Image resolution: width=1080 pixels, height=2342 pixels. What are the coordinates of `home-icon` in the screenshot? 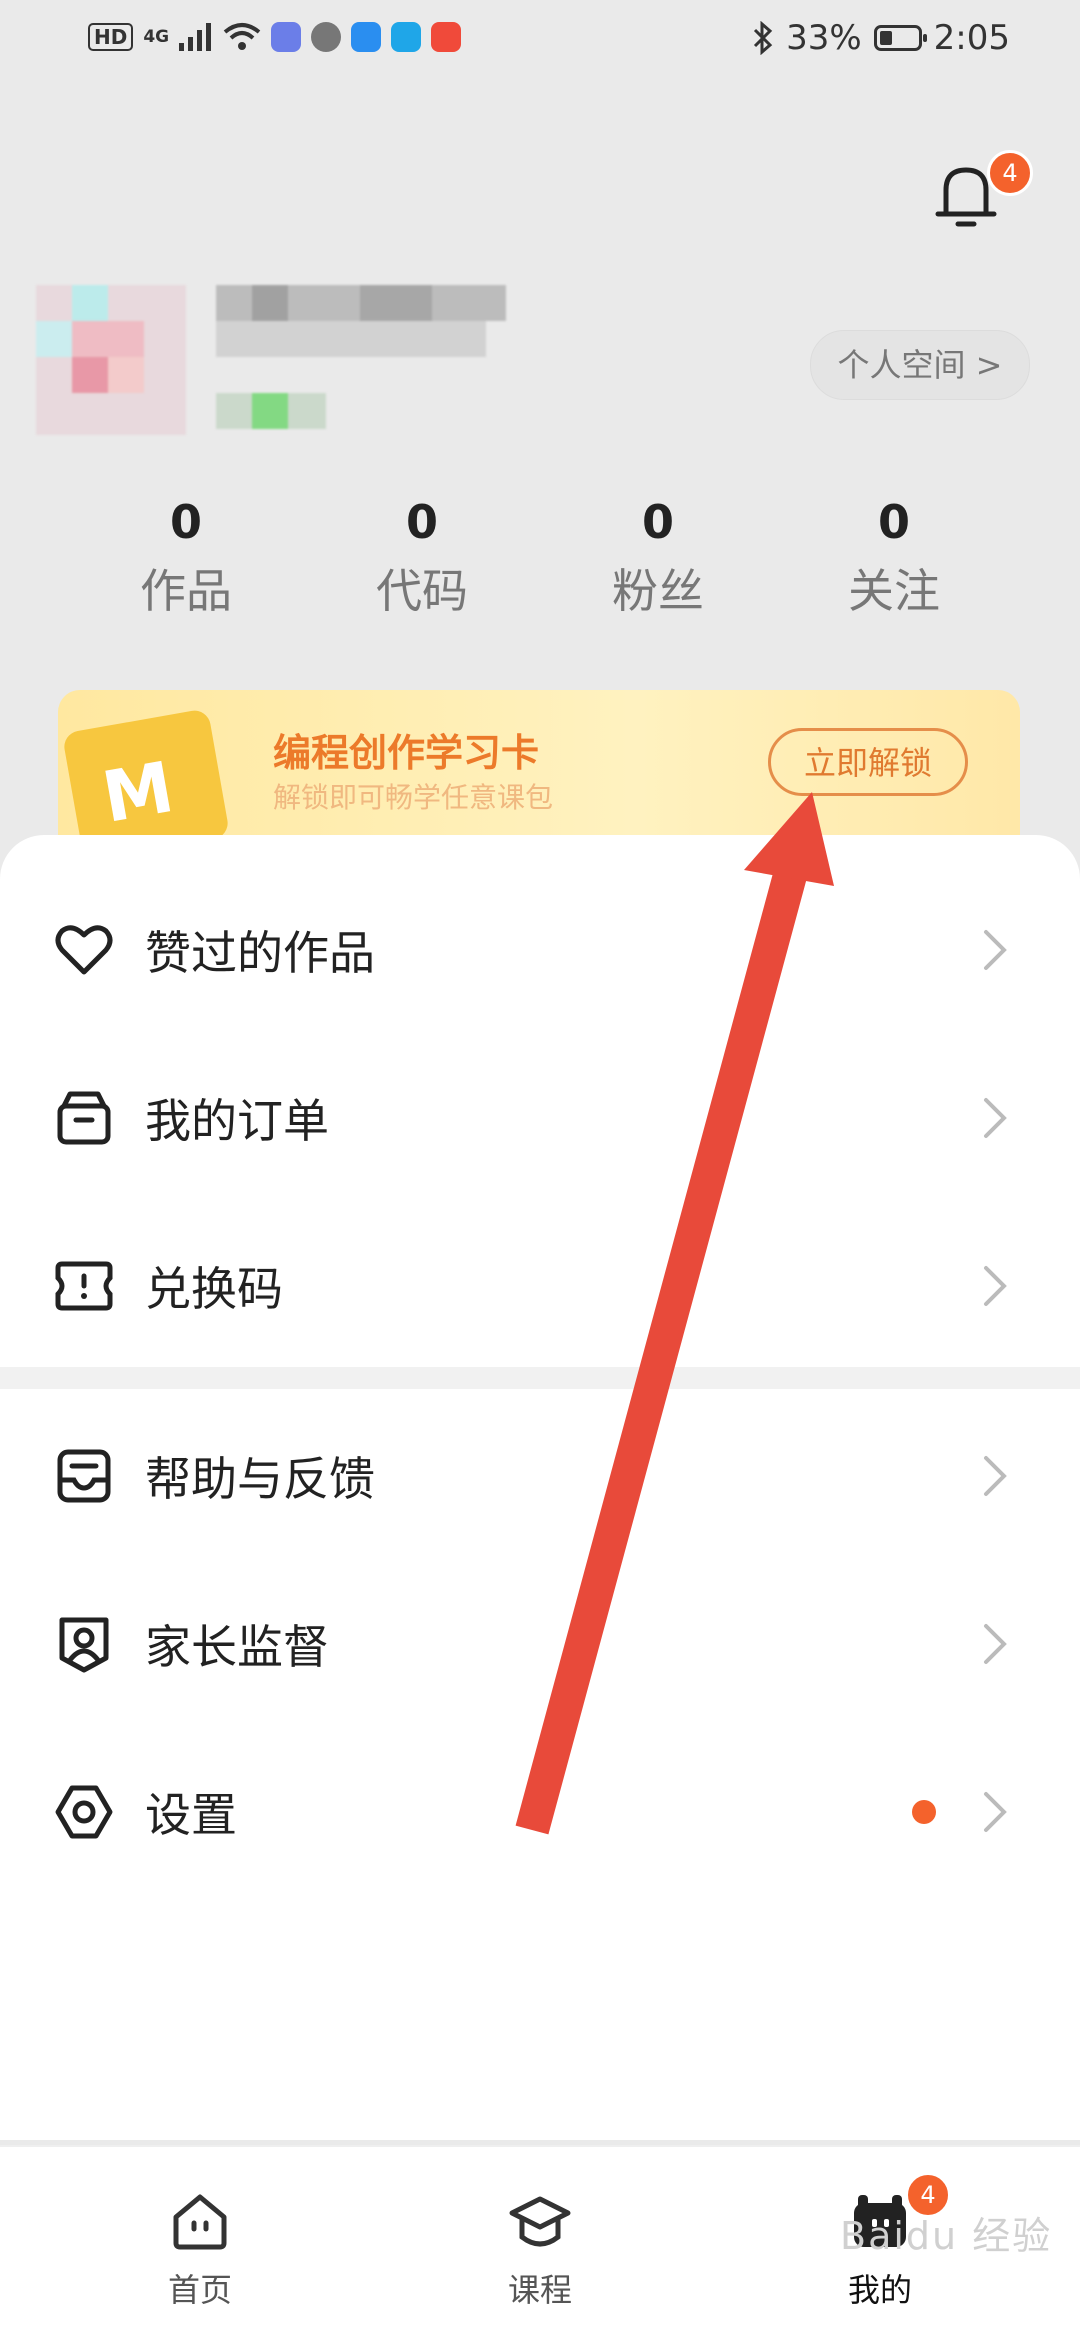 It's located at (200, 2222).